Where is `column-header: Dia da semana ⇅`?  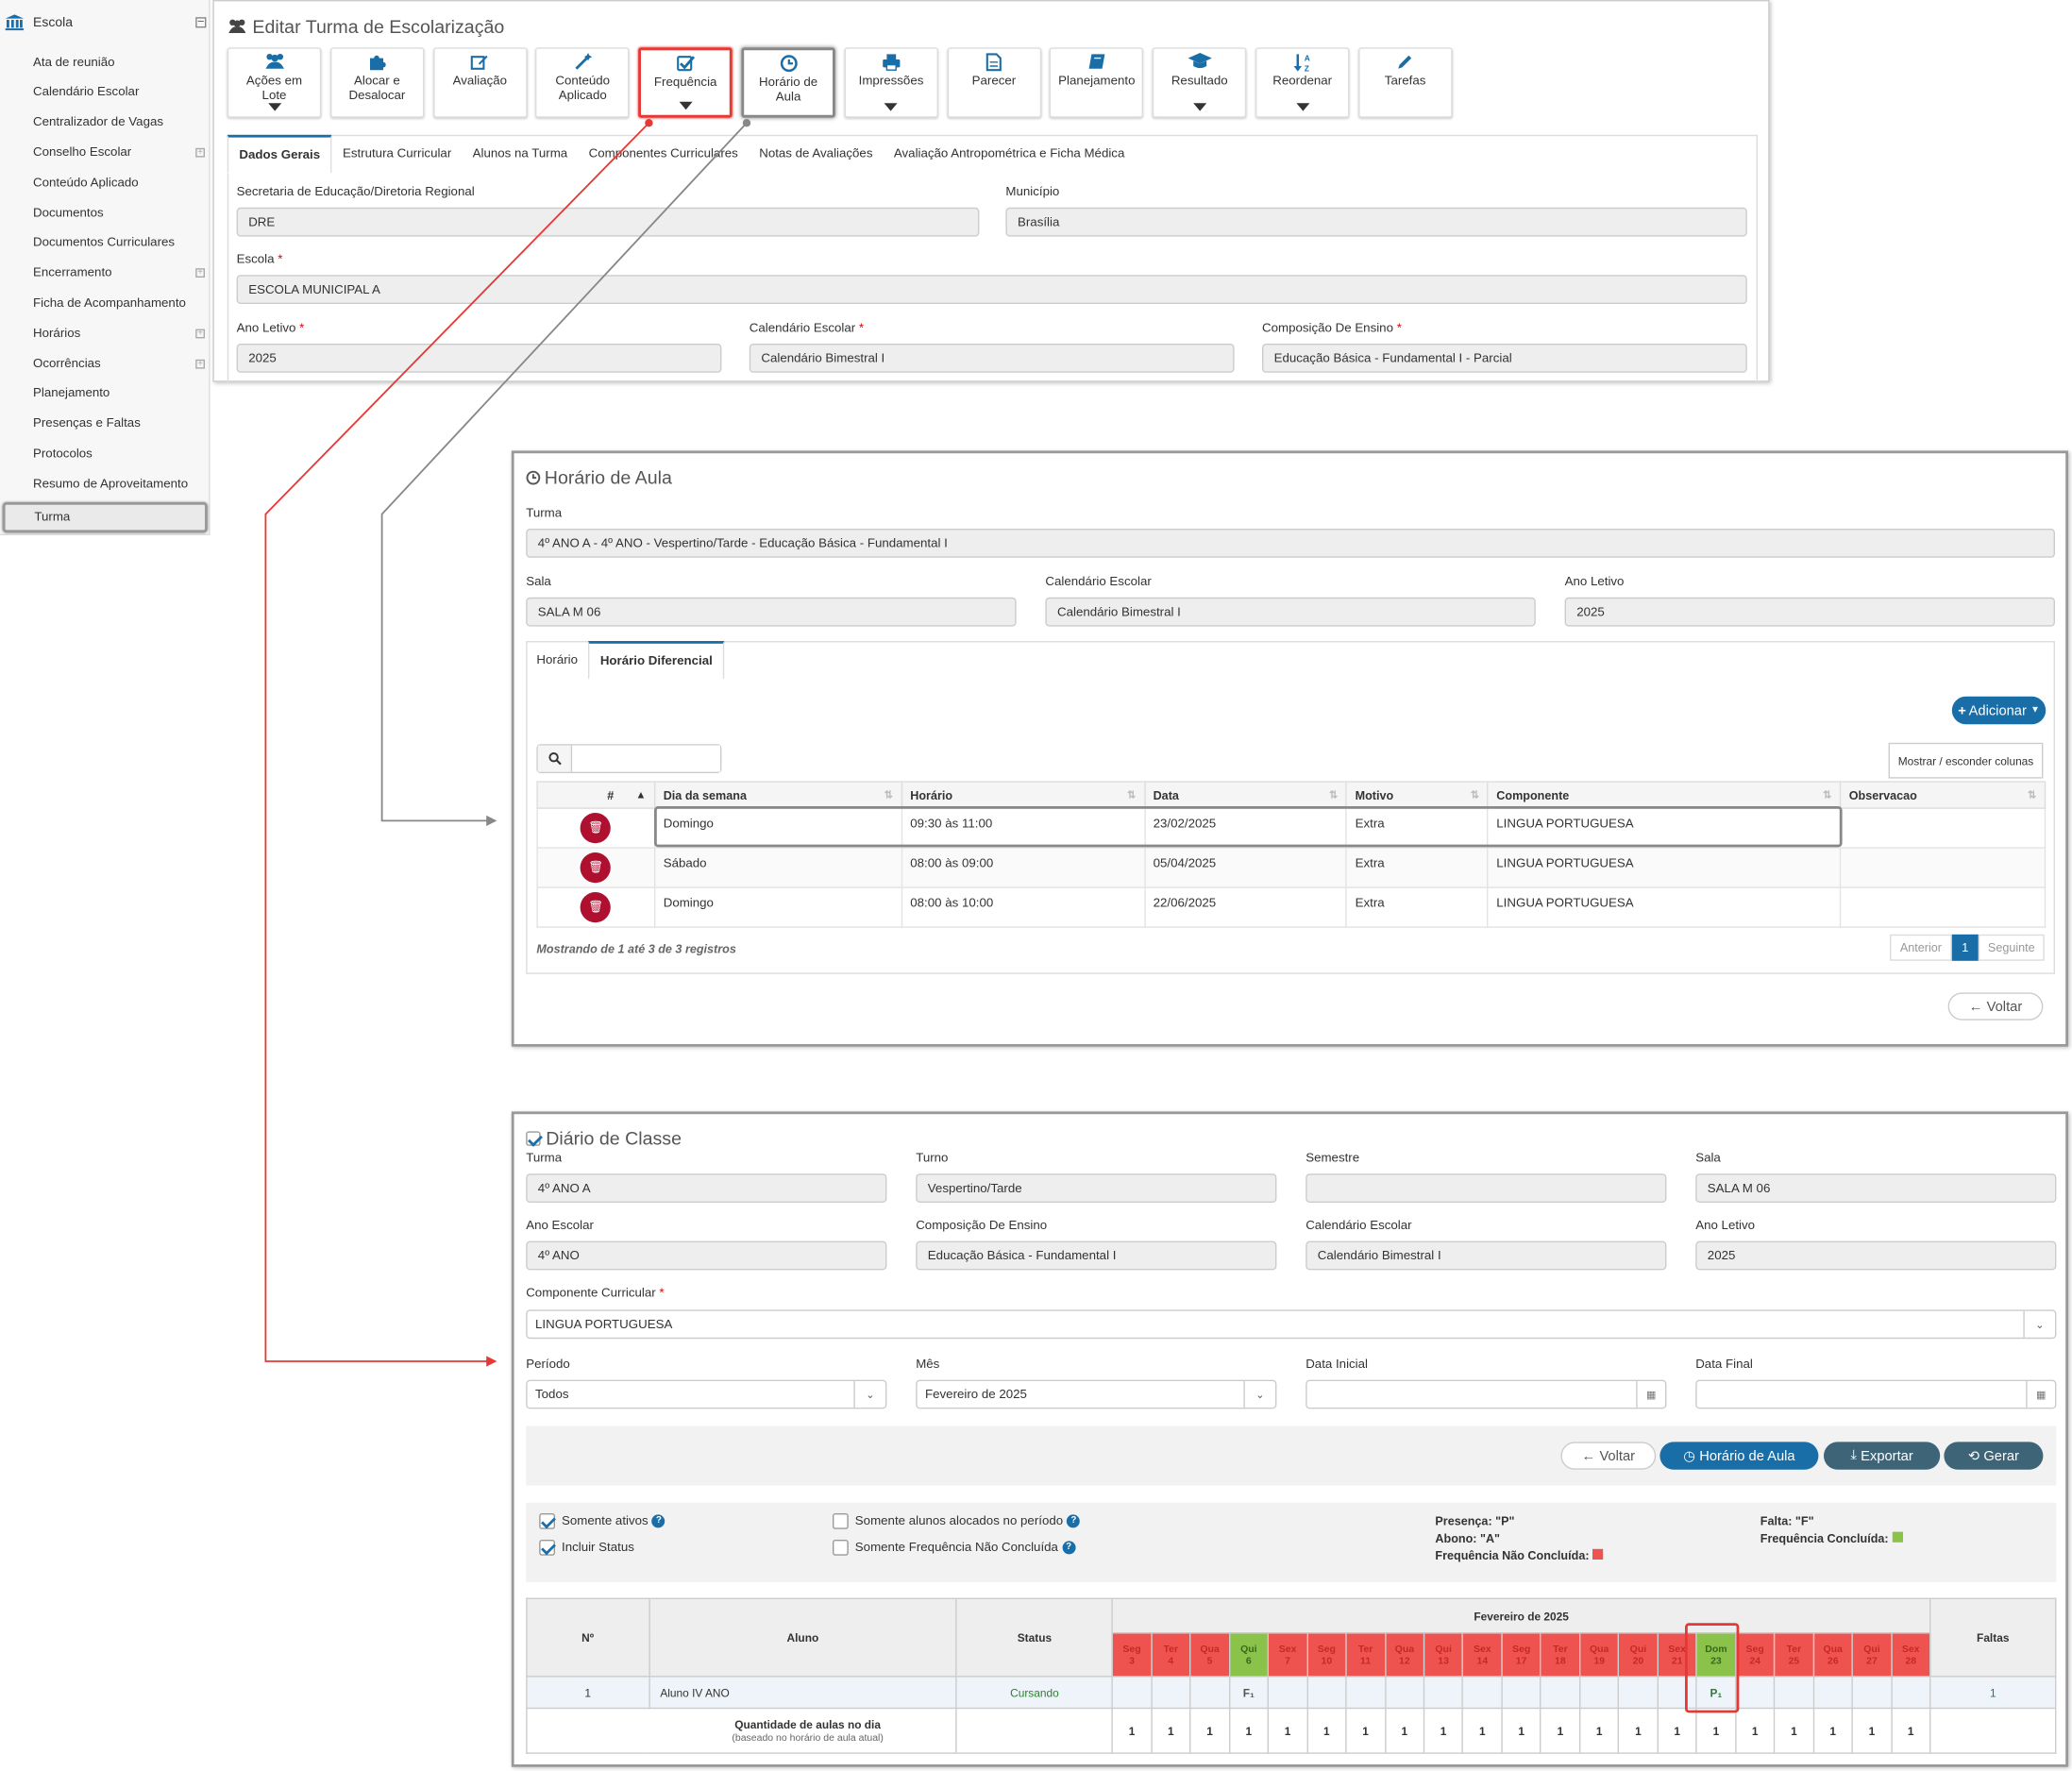
column-header: Dia da semana ⇅ is located at coordinates (777, 795).